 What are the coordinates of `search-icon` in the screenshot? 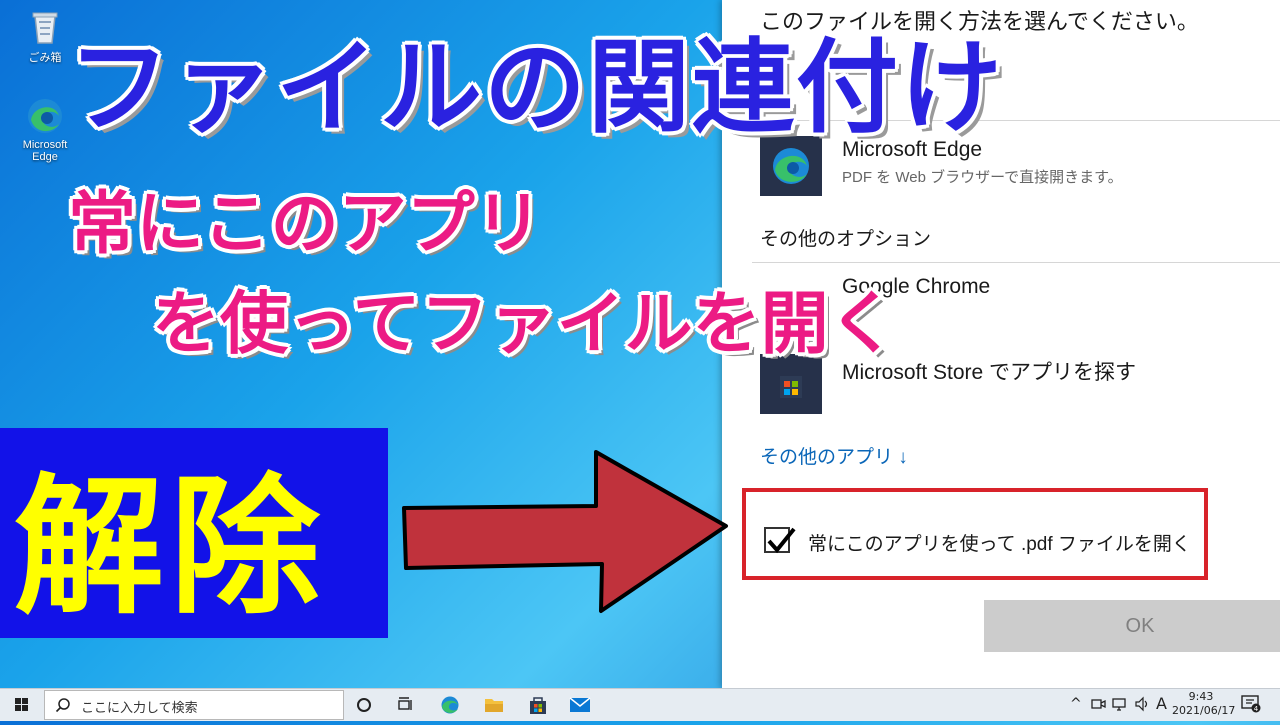 It's located at (62, 705).